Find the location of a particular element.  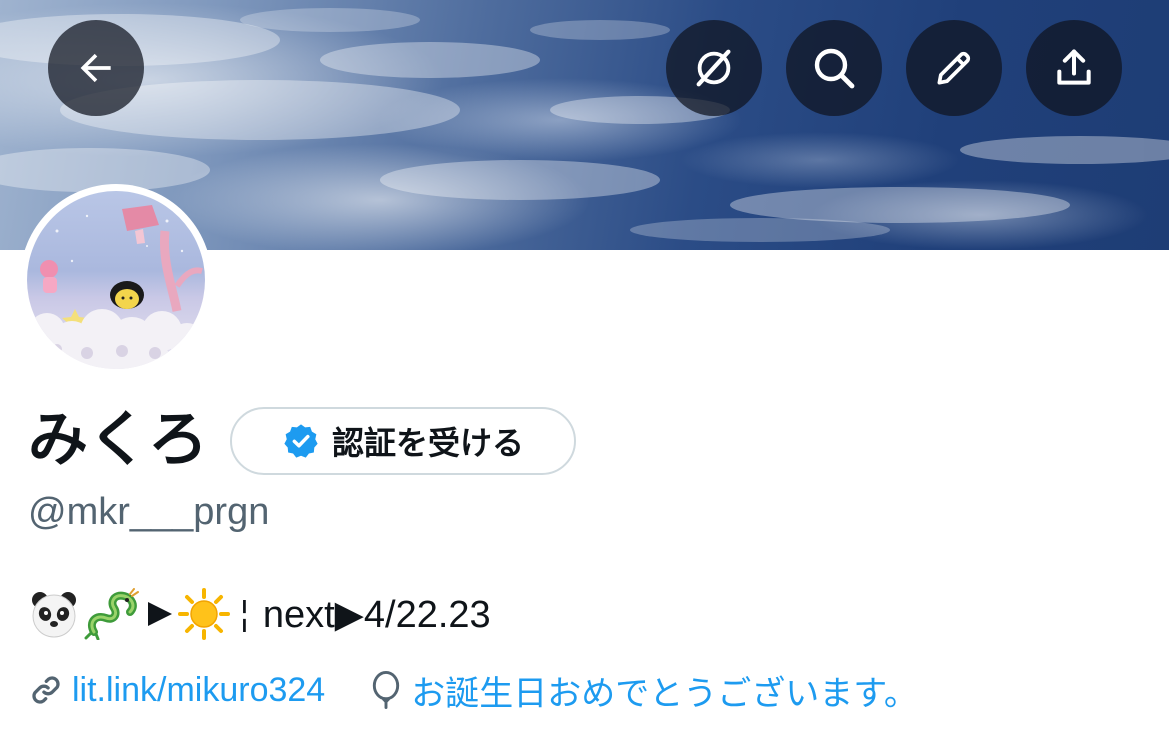

share-button is located at coordinates (1074, 68).